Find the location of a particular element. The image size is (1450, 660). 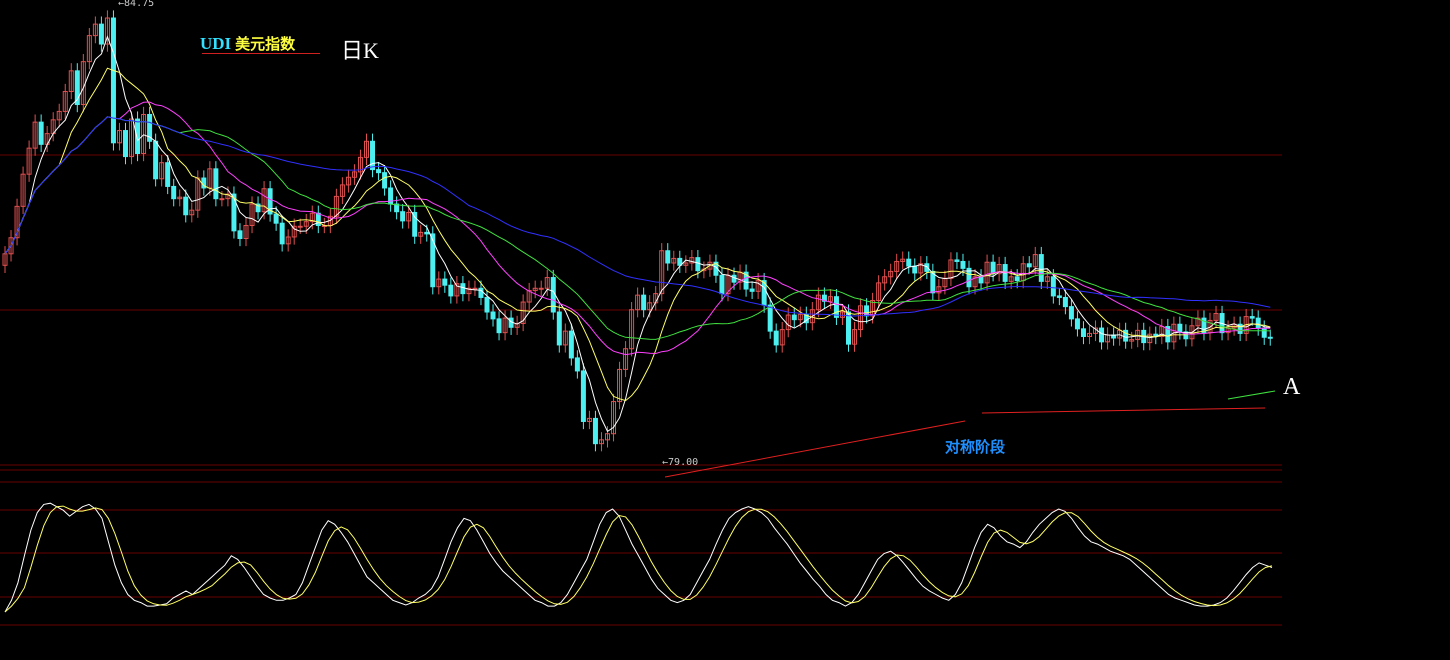

low-price-value: 79.00 is located at coordinates (683, 462).